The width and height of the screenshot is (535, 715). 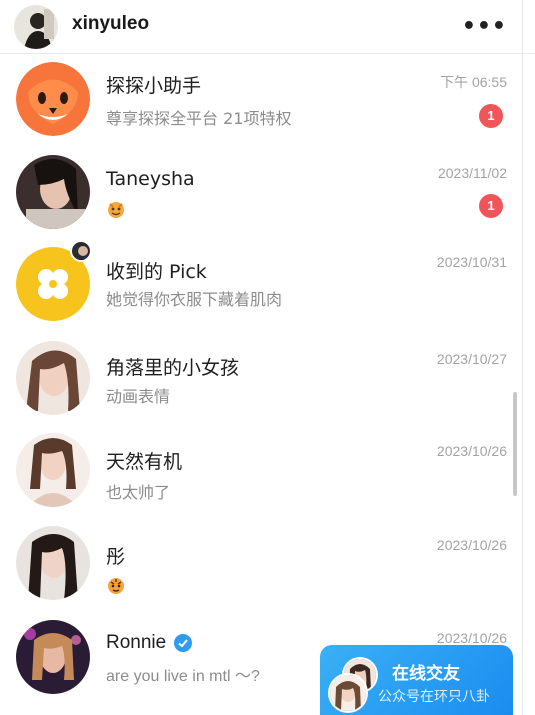 I want to click on online-dating-card: 在线交友 公众号在环只八卦, so click(x=416, y=680).